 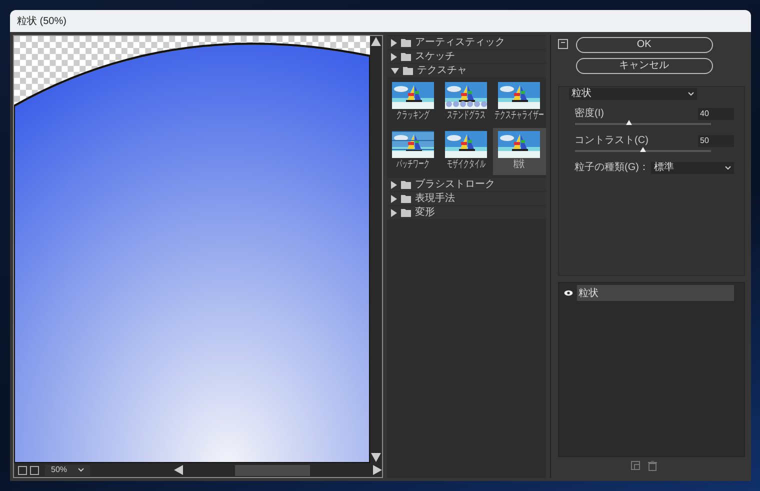 What do you see at coordinates (611, 141) in the screenshot?
I see `setting-label: コントラスト(C)` at bounding box center [611, 141].